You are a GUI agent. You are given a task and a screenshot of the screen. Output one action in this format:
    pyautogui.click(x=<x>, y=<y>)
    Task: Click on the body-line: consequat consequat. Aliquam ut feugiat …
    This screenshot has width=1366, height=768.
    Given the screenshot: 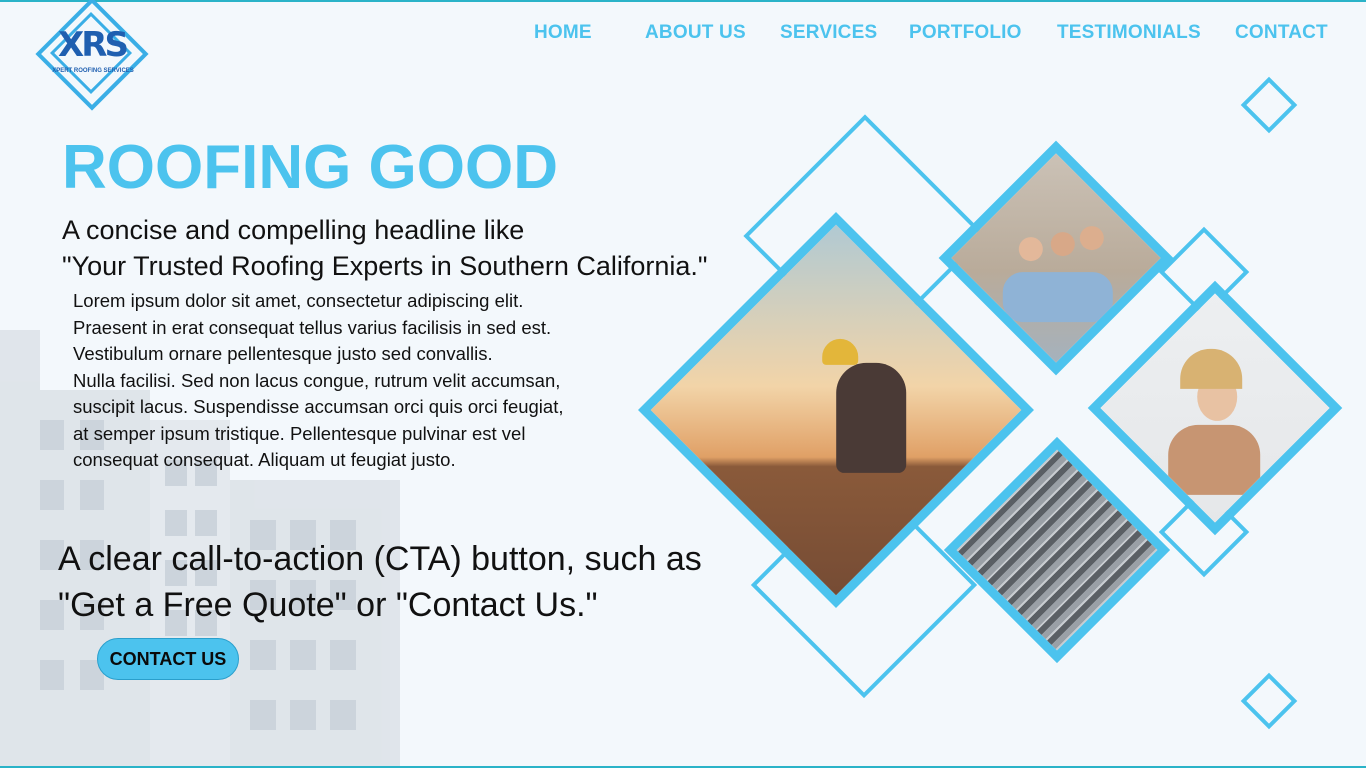 What is the action you would take?
    pyautogui.click(x=264, y=459)
    